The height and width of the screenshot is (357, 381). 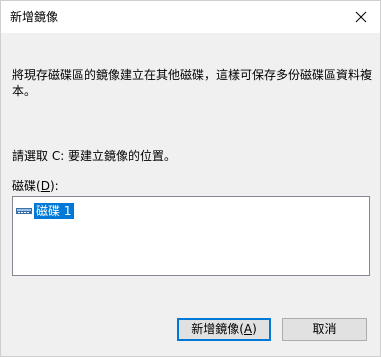 I want to click on list-item: 磁碟 1, so click(x=45, y=211).